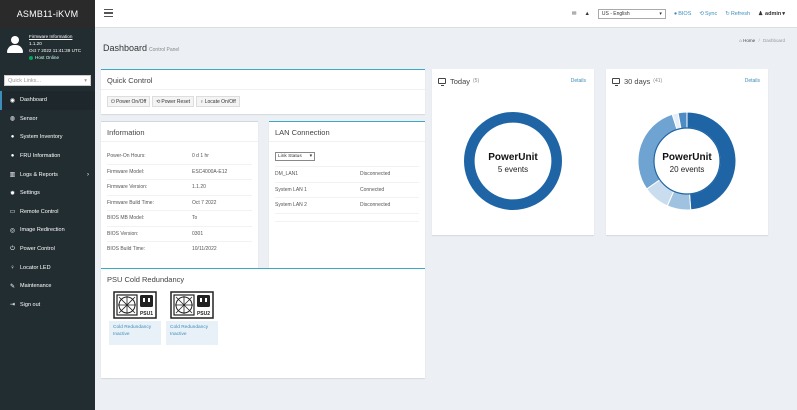  What do you see at coordinates (347, 205) in the screenshot?
I see `table-row: System LAN 2 Disconnected` at bounding box center [347, 205].